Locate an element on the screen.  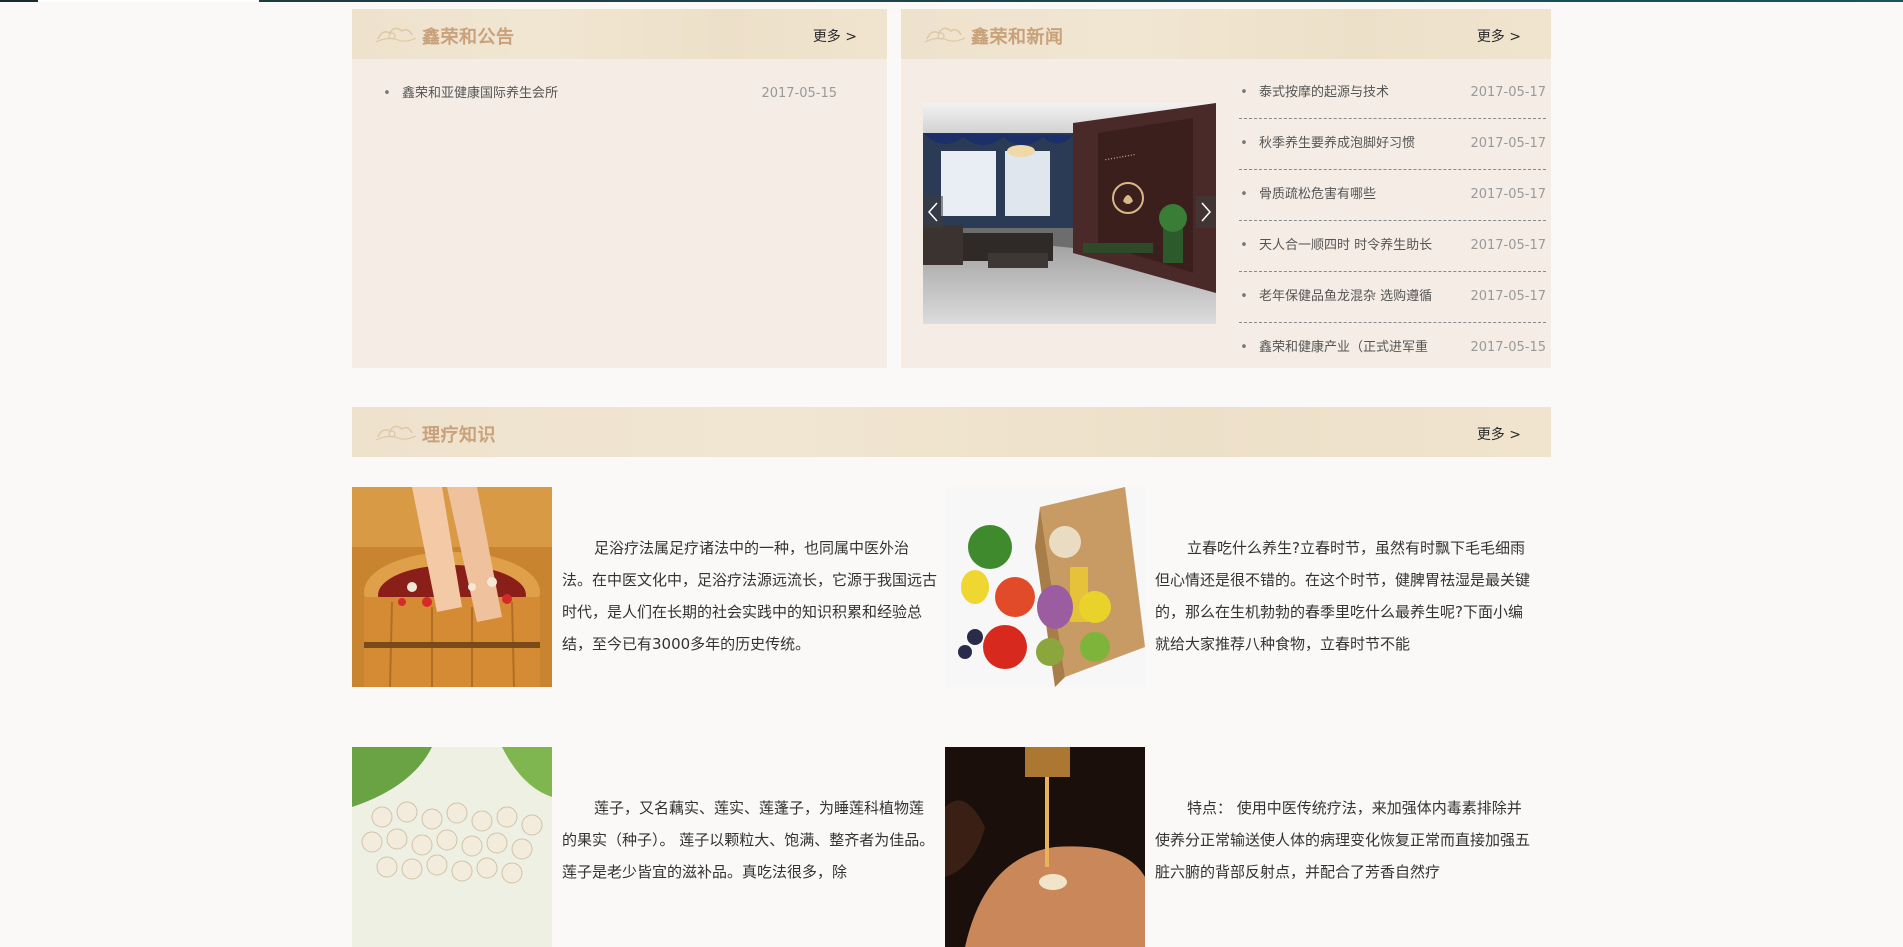
announcements-list: • 鑫荣和亚健康国际养生会所 2017-05-15 is located at coordinates (609, 93).